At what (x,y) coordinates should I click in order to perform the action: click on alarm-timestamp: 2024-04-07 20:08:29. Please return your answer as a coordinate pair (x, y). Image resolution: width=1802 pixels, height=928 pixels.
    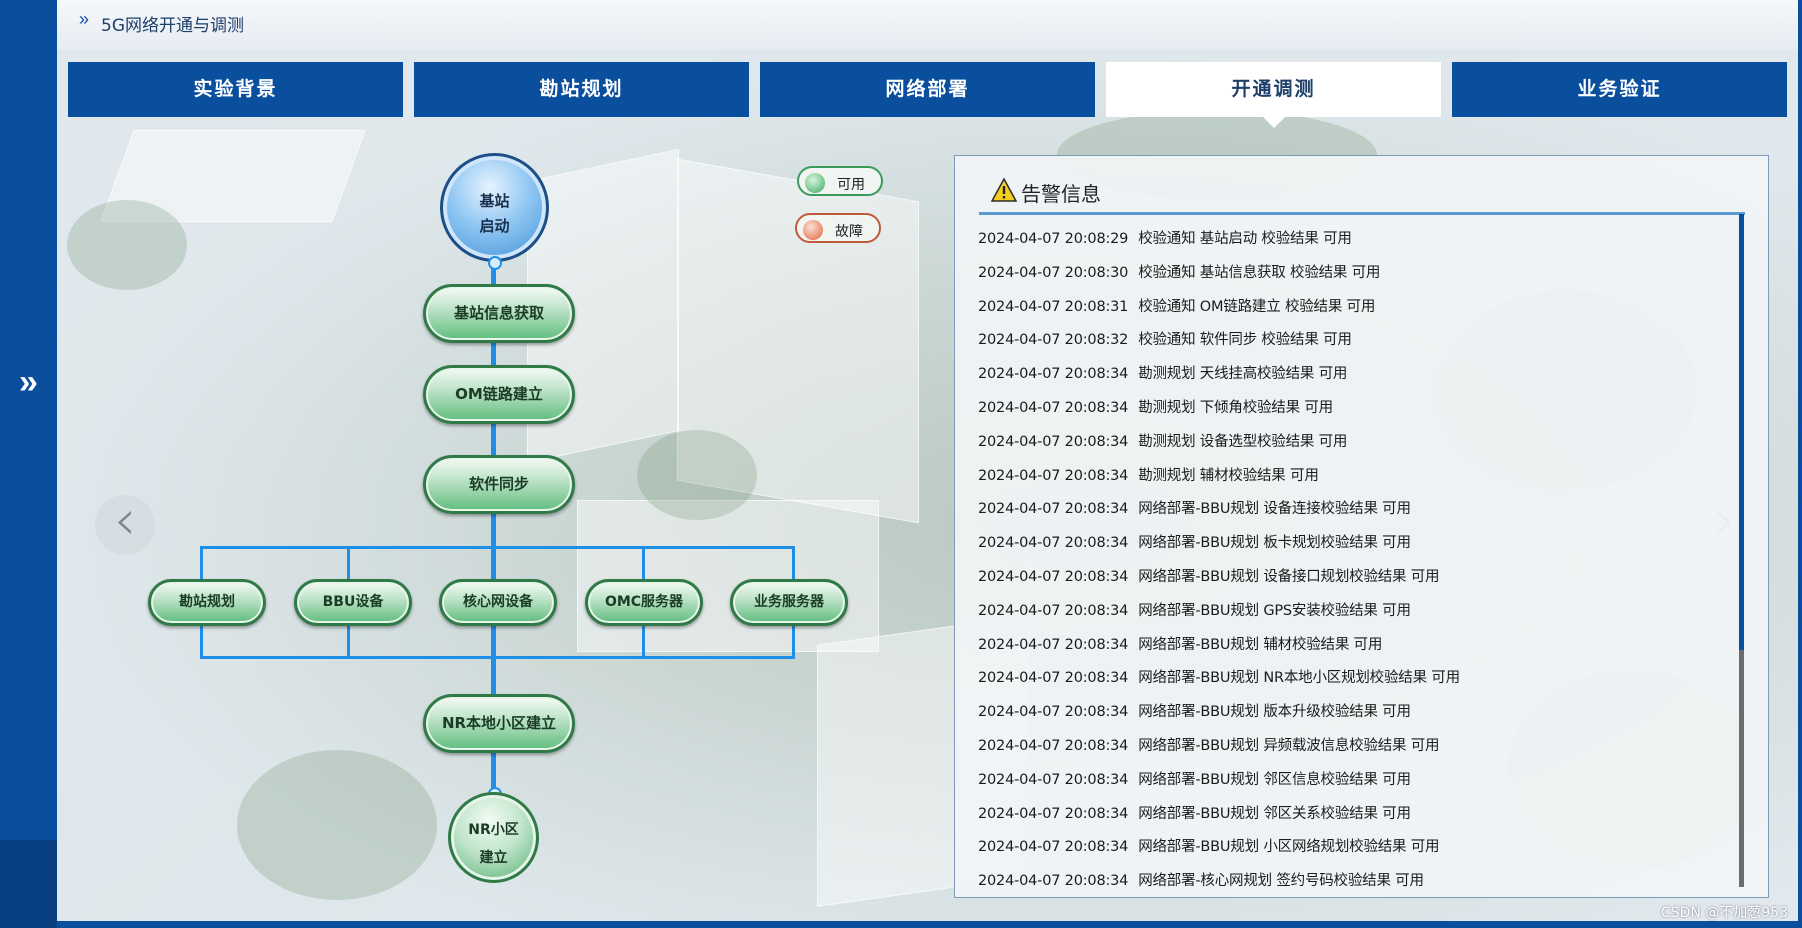
    Looking at the image, I should click on (1053, 239).